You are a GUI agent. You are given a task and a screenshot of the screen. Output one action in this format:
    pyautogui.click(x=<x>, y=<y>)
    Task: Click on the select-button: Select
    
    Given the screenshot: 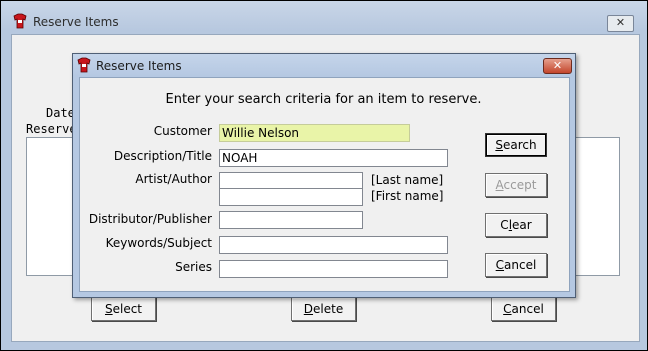 What is the action you would take?
    pyautogui.click(x=123, y=309)
    